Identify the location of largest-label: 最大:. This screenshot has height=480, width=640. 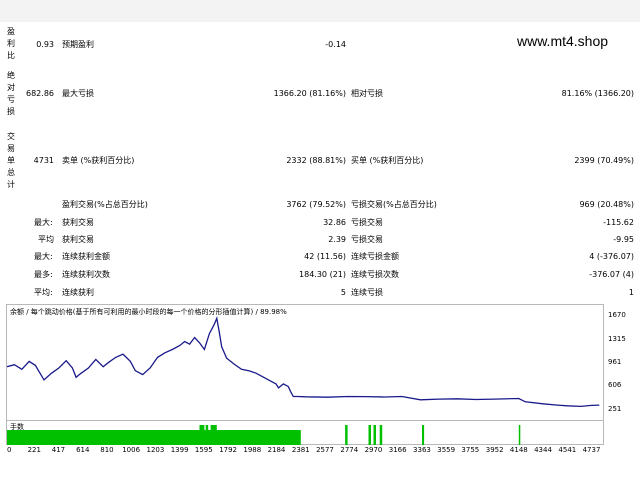
(43, 222).